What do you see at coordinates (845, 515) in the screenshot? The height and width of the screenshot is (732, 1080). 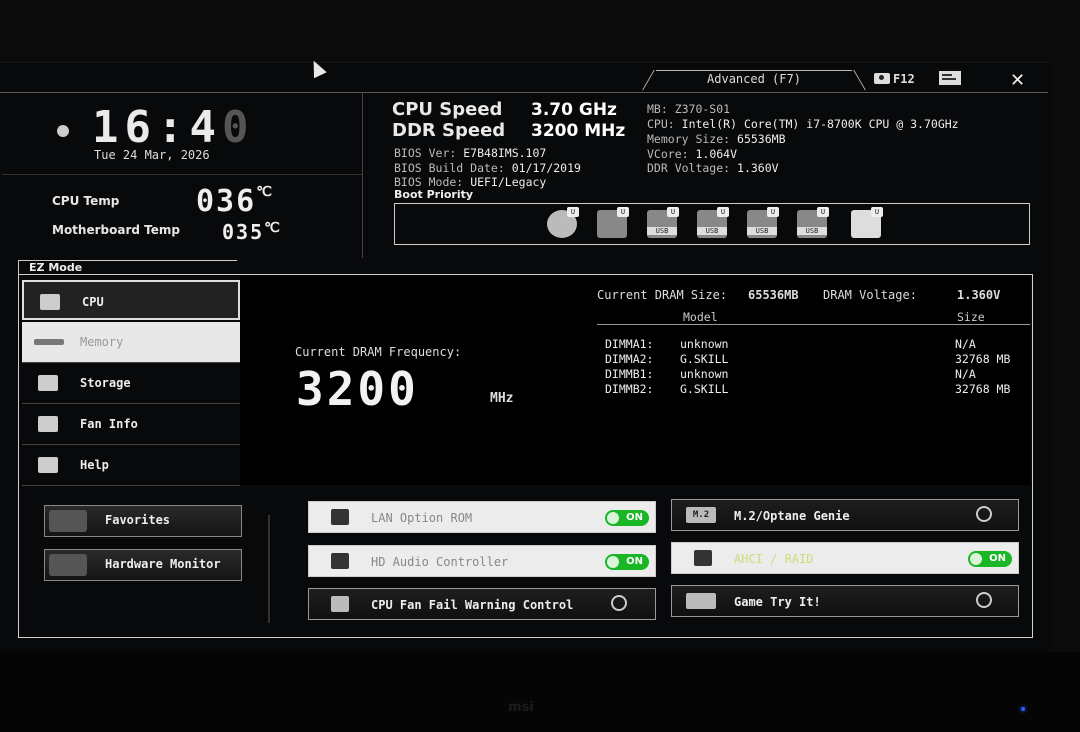 I see `m2-optane-genie-toggle: M.2 M.2/Optane Genie` at bounding box center [845, 515].